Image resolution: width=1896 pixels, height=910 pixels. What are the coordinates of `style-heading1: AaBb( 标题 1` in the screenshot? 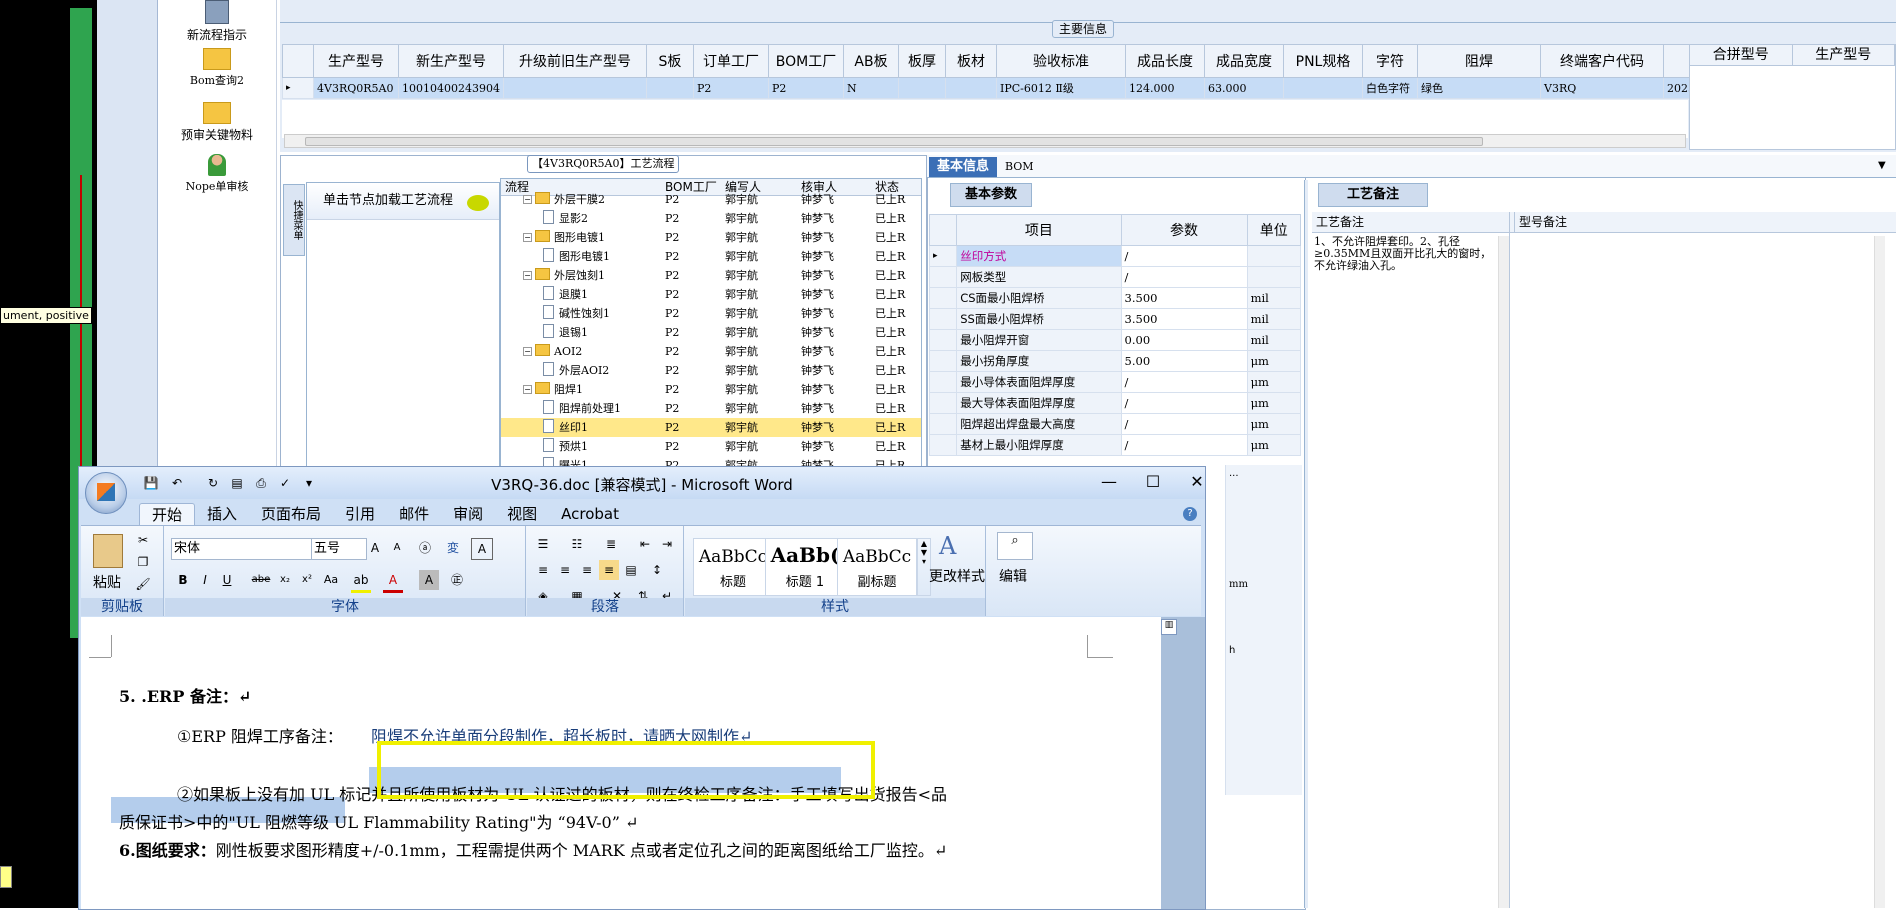 It's located at (805, 567).